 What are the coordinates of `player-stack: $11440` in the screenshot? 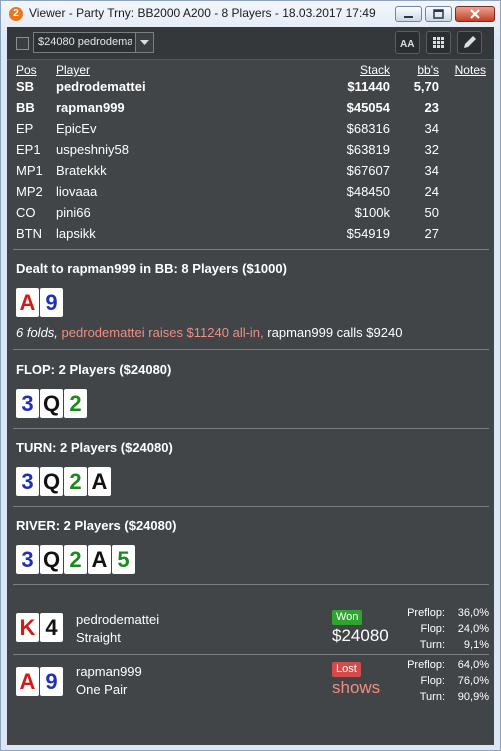 It's located at (368, 86).